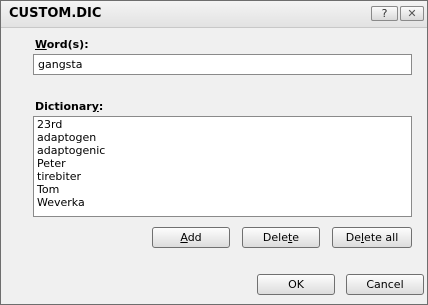  I want to click on list-item: 23rd, so click(222, 124).